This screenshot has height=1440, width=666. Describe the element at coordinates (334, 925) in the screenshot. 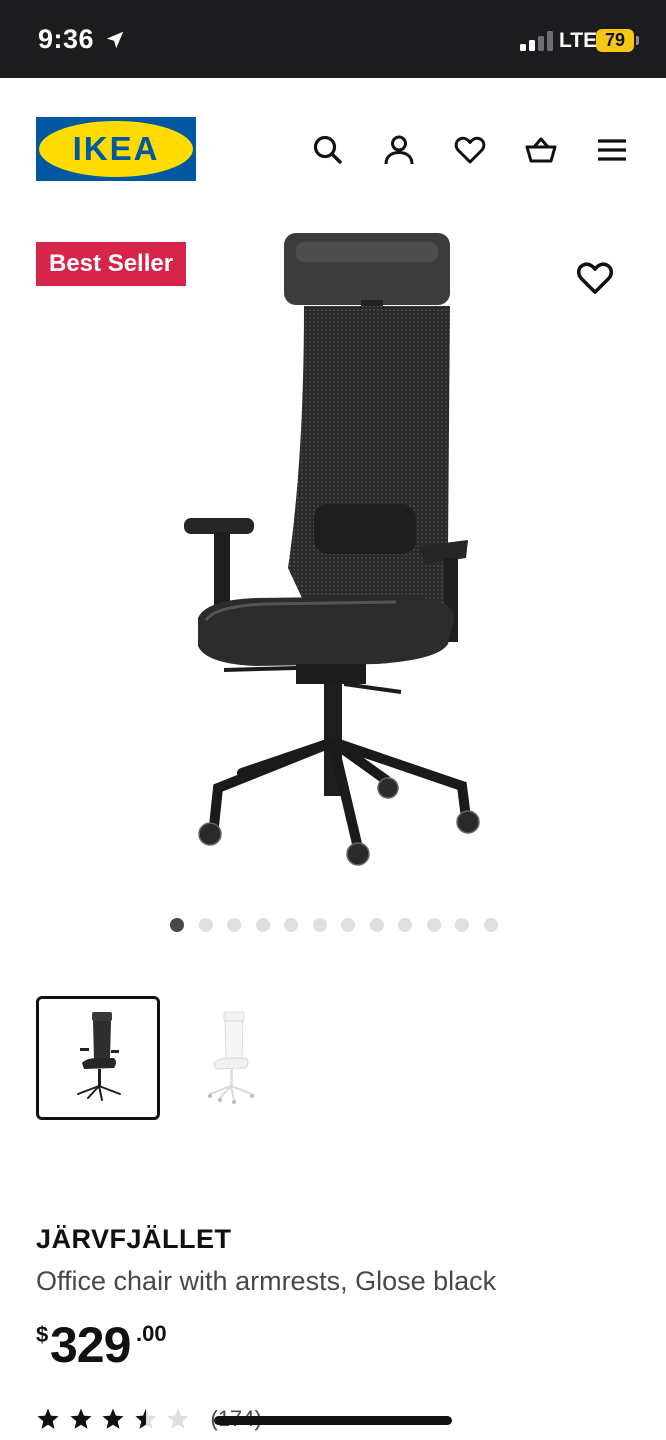

I see `gallery-pagination` at that location.